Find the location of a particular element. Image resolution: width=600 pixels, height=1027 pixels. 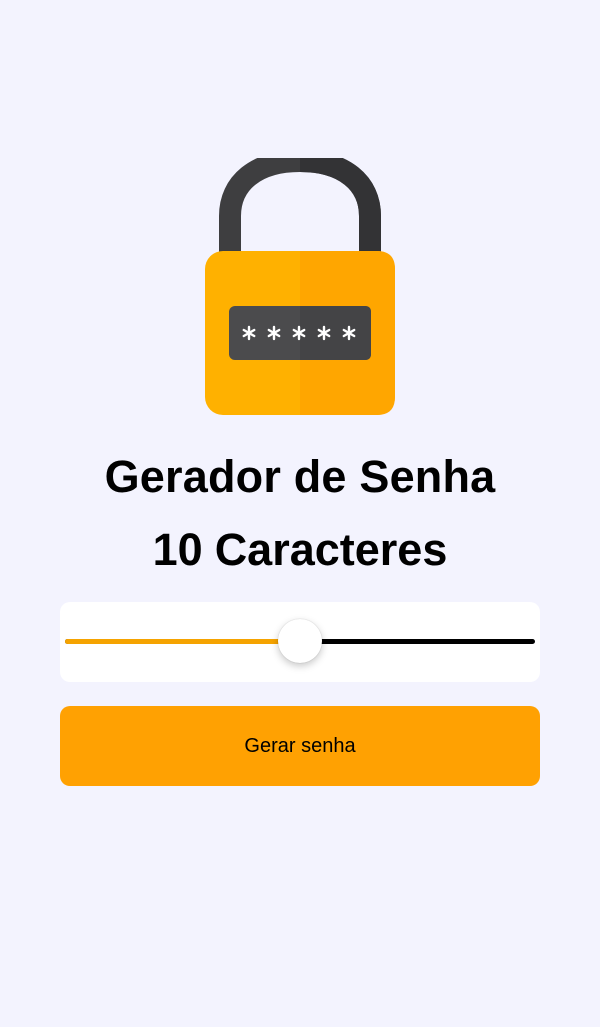

slider-fill is located at coordinates (182, 641).